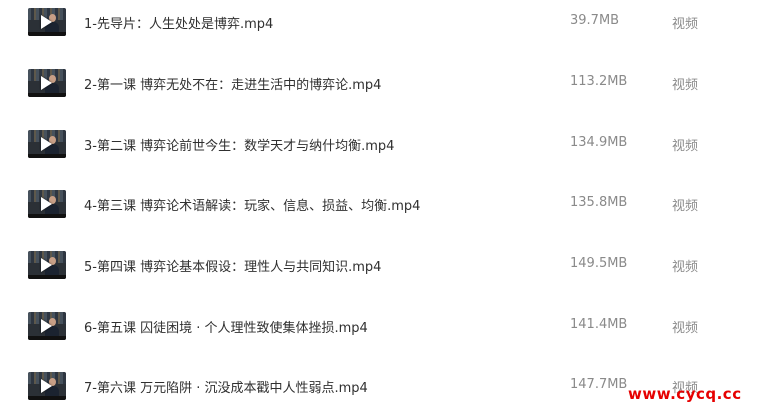 The height and width of the screenshot is (411, 773). What do you see at coordinates (599, 142) in the screenshot?
I see `file-size: 134.9MB` at bounding box center [599, 142].